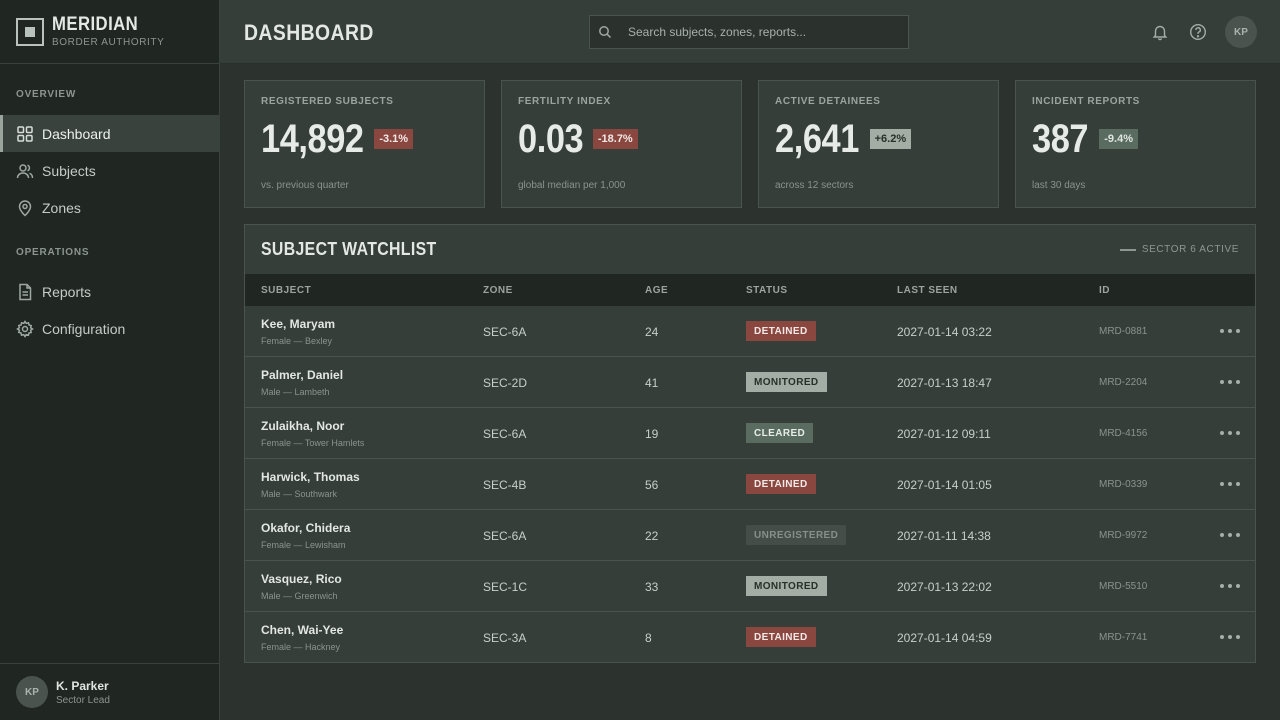 The height and width of the screenshot is (720, 1280). I want to click on sidebar-item-label: Dashboard, so click(76, 133).